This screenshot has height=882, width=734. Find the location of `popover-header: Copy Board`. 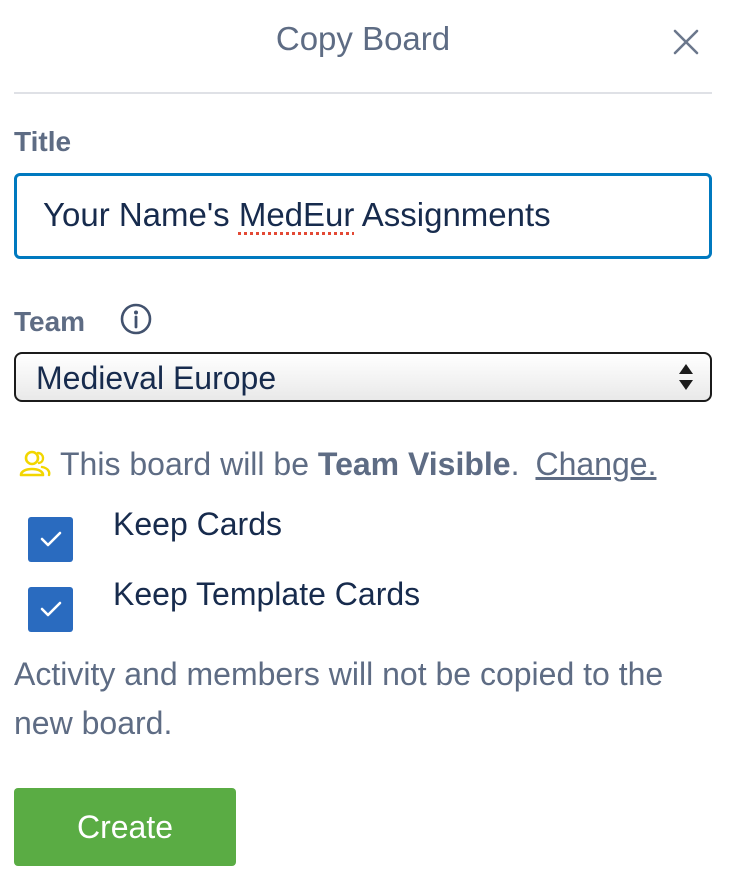

popover-header: Copy Board is located at coordinates (363, 47).